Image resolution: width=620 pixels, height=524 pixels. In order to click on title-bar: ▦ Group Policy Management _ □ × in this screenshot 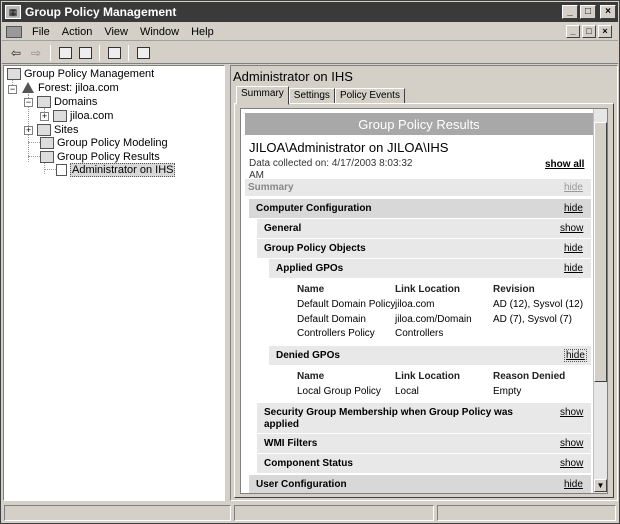, I will do `click(310, 12)`.